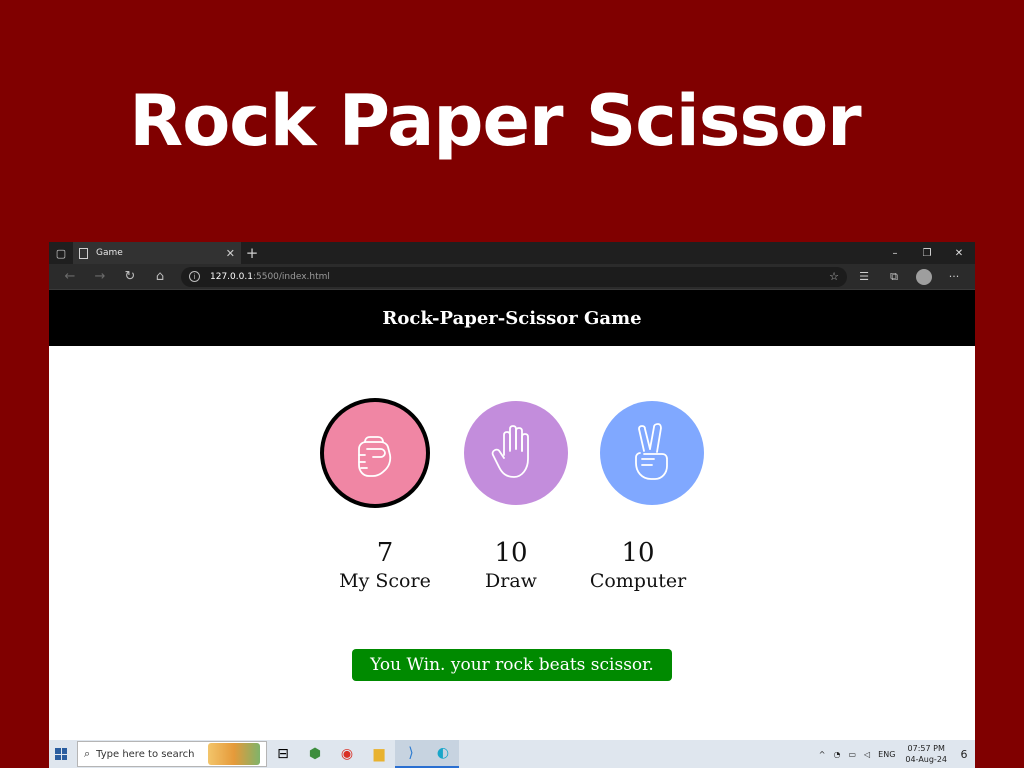  I want to click on clock-date: 04-Aug-24, so click(926, 759).